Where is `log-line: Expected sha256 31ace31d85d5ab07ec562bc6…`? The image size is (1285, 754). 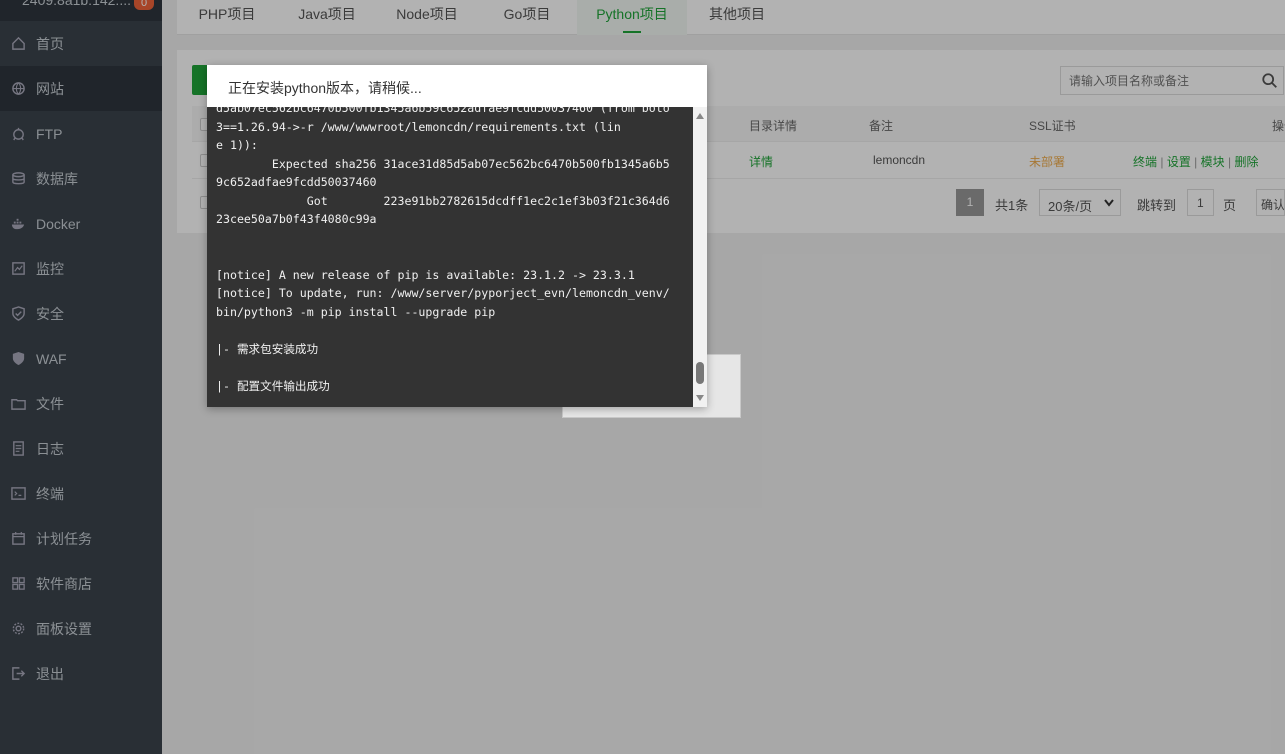 log-line: Expected sha256 31ace31d85d5ab07ec562bc6… is located at coordinates (443, 163).